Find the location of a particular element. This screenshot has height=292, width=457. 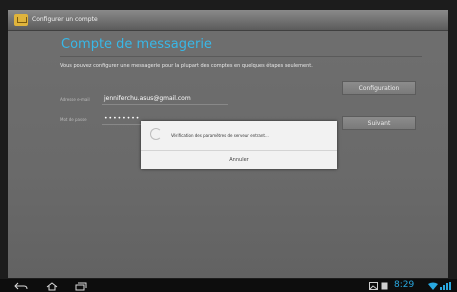

next-button: Suivant is located at coordinates (379, 123).